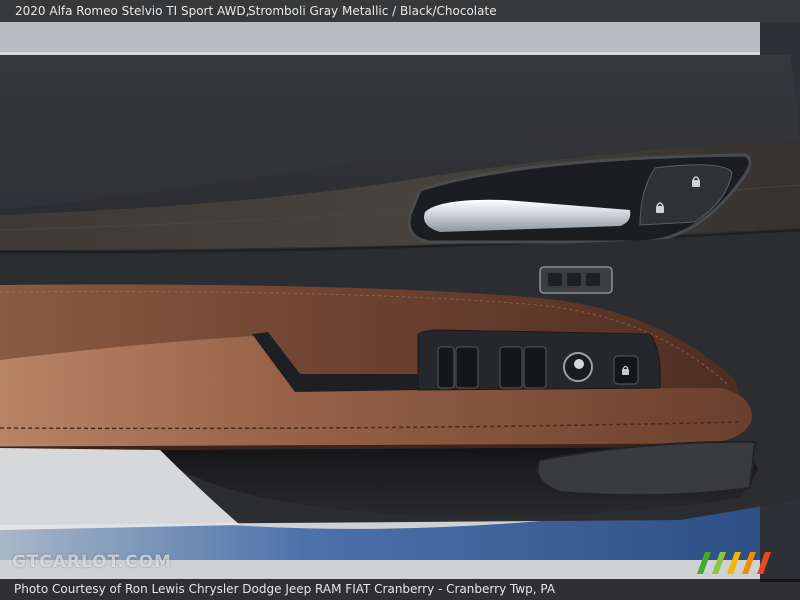 The width and height of the screenshot is (800, 600). Describe the element at coordinates (400, 37) in the screenshot. I see `window-glass` at that location.